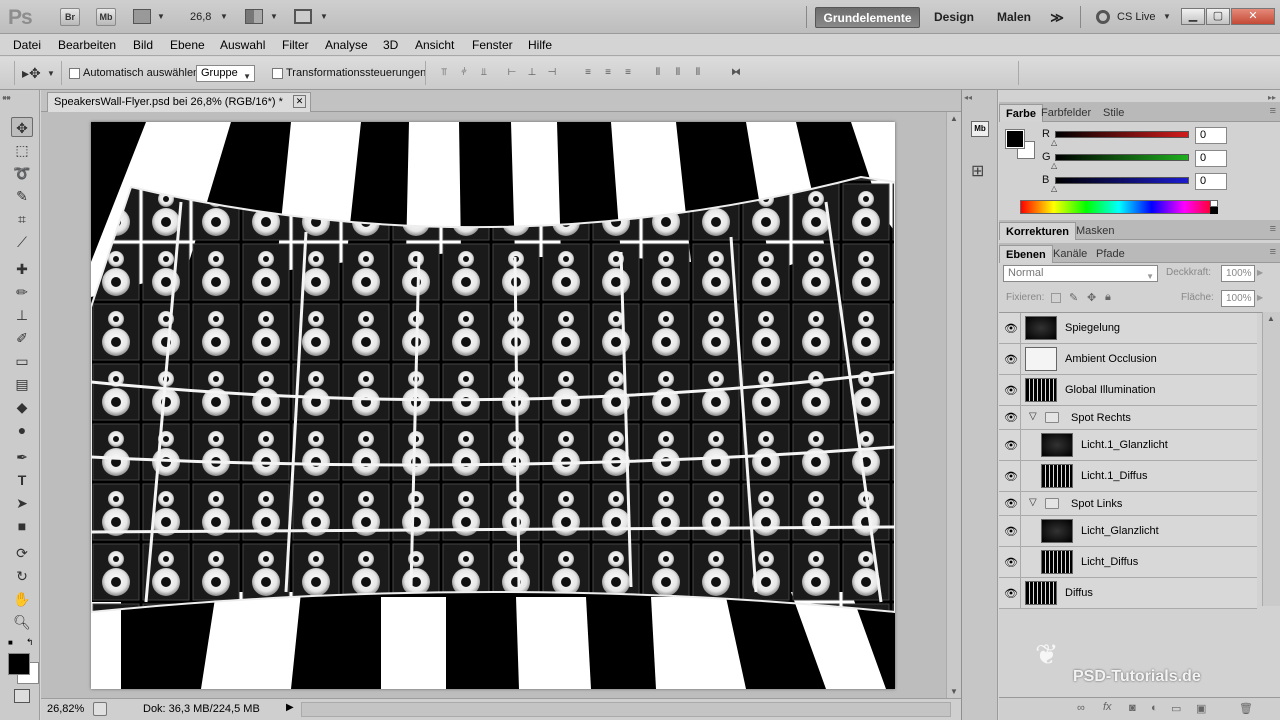  I want to click on mini-bridge-panel-icon: Mb, so click(980, 129).